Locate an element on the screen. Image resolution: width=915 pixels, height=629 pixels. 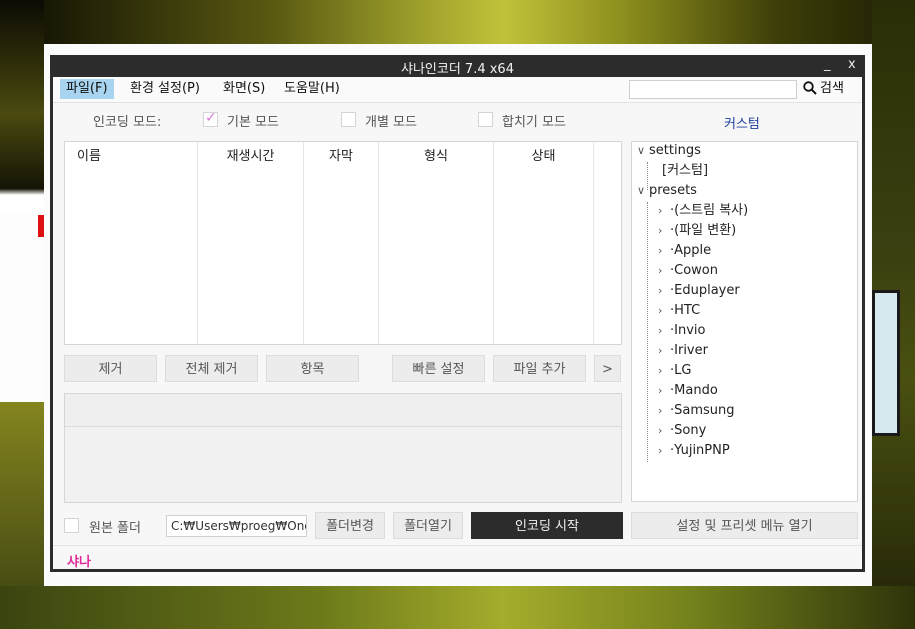
column-header-format: 형식 is located at coordinates (436, 156).